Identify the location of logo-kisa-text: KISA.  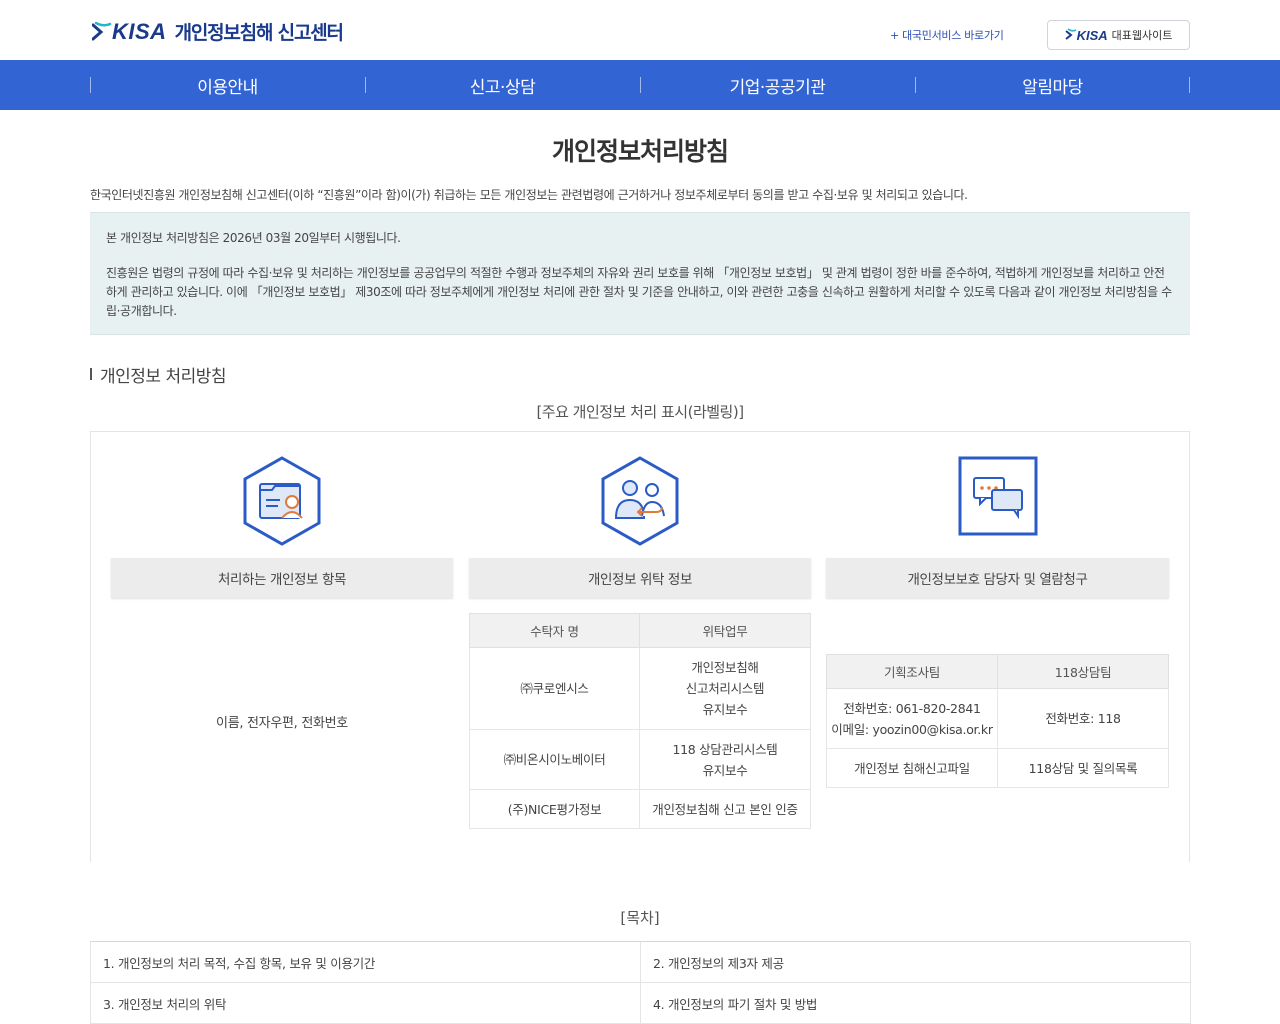
(139, 31).